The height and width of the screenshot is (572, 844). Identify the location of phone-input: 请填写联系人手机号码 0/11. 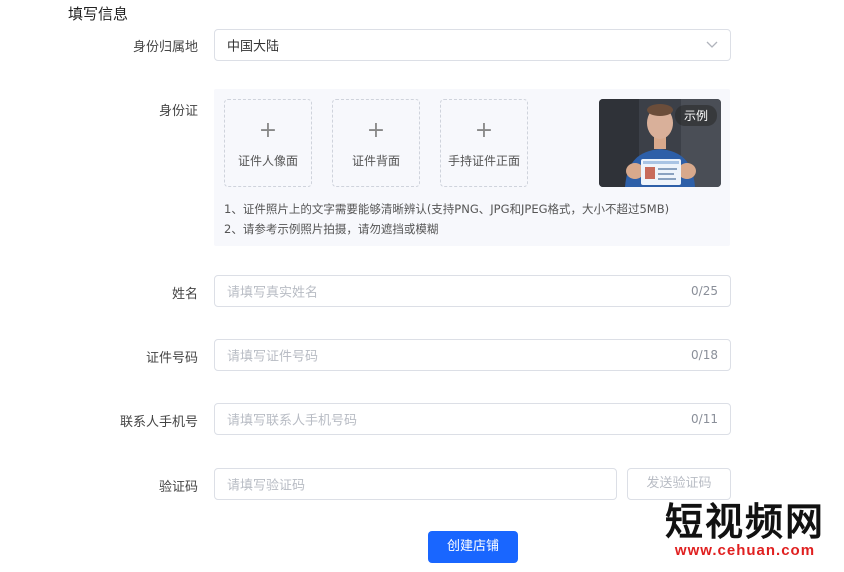
(472, 419).